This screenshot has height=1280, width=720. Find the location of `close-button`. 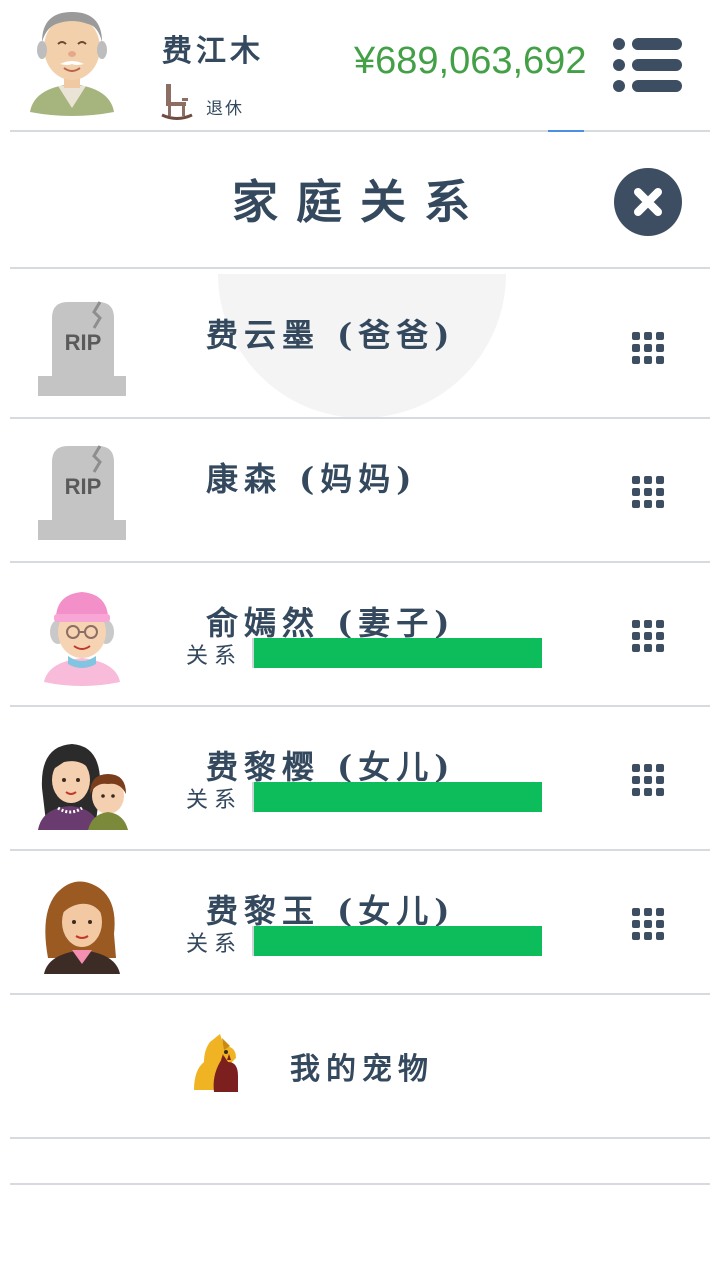

close-button is located at coordinates (648, 202).